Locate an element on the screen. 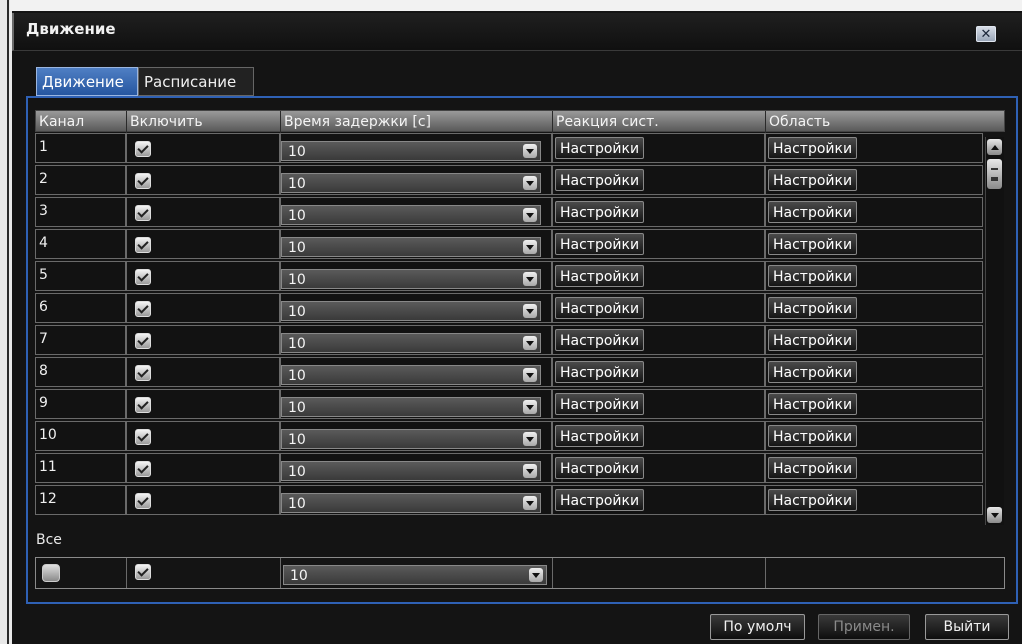 This screenshot has width=1022, height=644. left-edge-bar is located at coordinates (8, 322).